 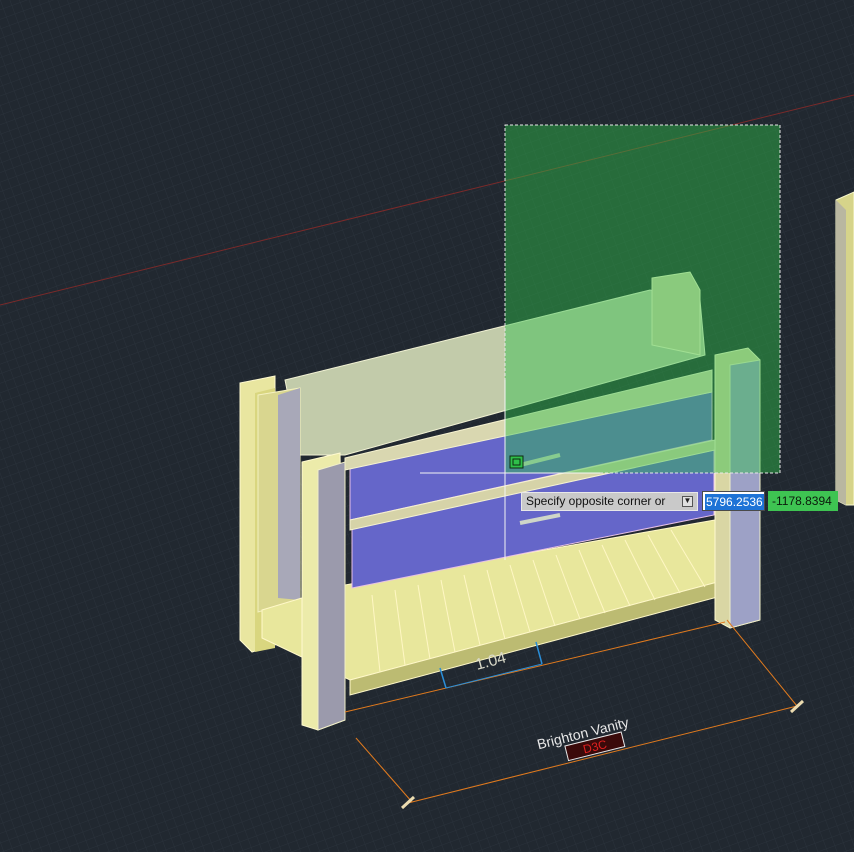 I want to click on y-coordinate-input: -1178.8394, so click(x=803, y=501).